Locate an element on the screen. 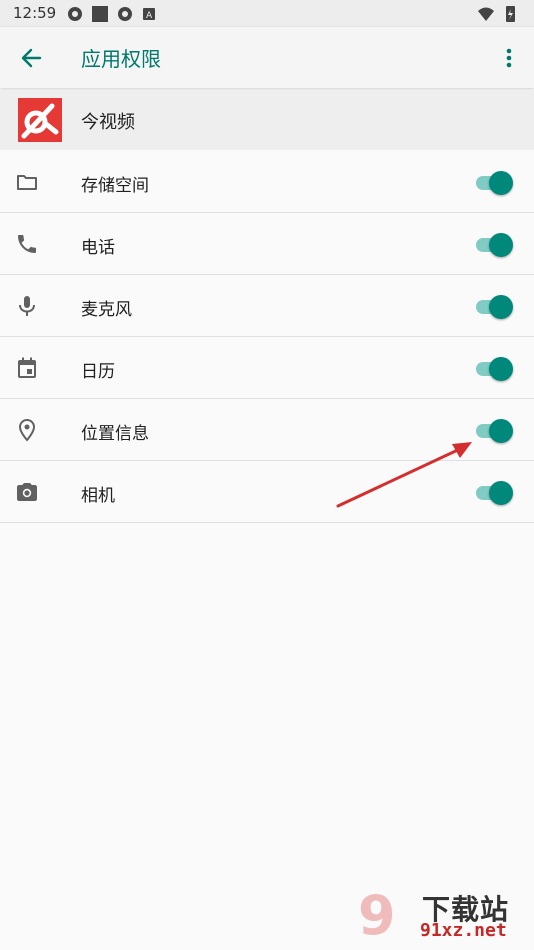 The height and width of the screenshot is (950, 534). permission-label: 位置信息 is located at coordinates (115, 434).